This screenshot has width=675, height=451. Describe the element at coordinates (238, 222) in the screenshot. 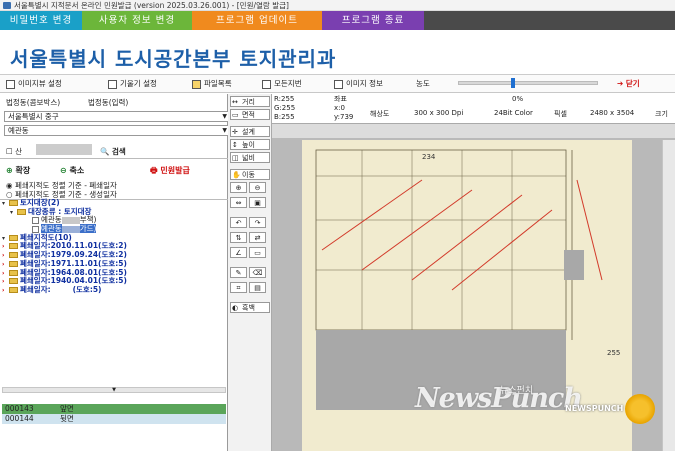

I see `rotate-left-icon: ↶` at that location.